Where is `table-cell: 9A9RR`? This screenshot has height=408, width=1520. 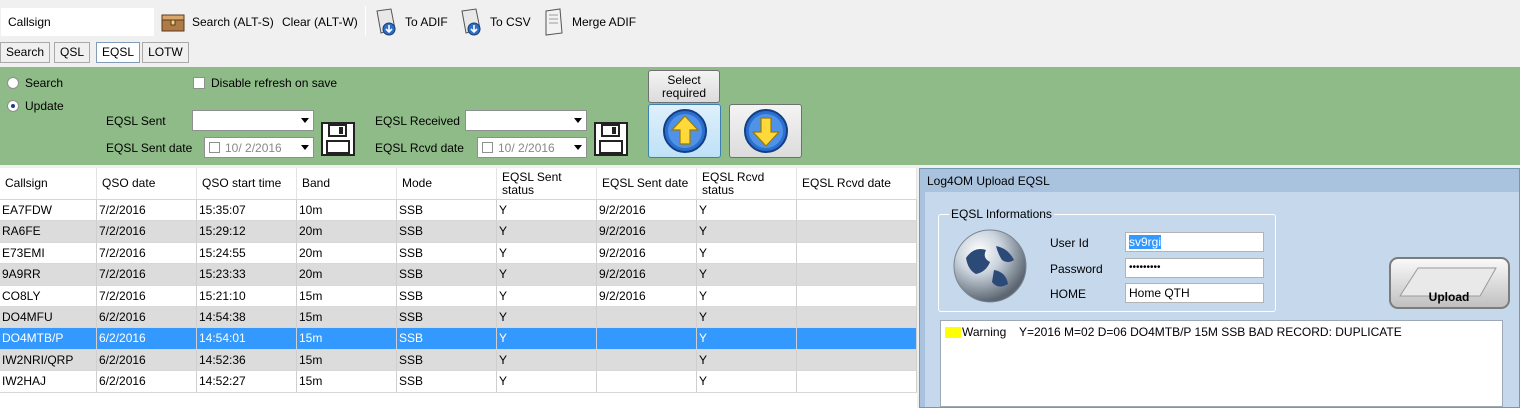
table-cell: 9A9RR is located at coordinates (48, 274).